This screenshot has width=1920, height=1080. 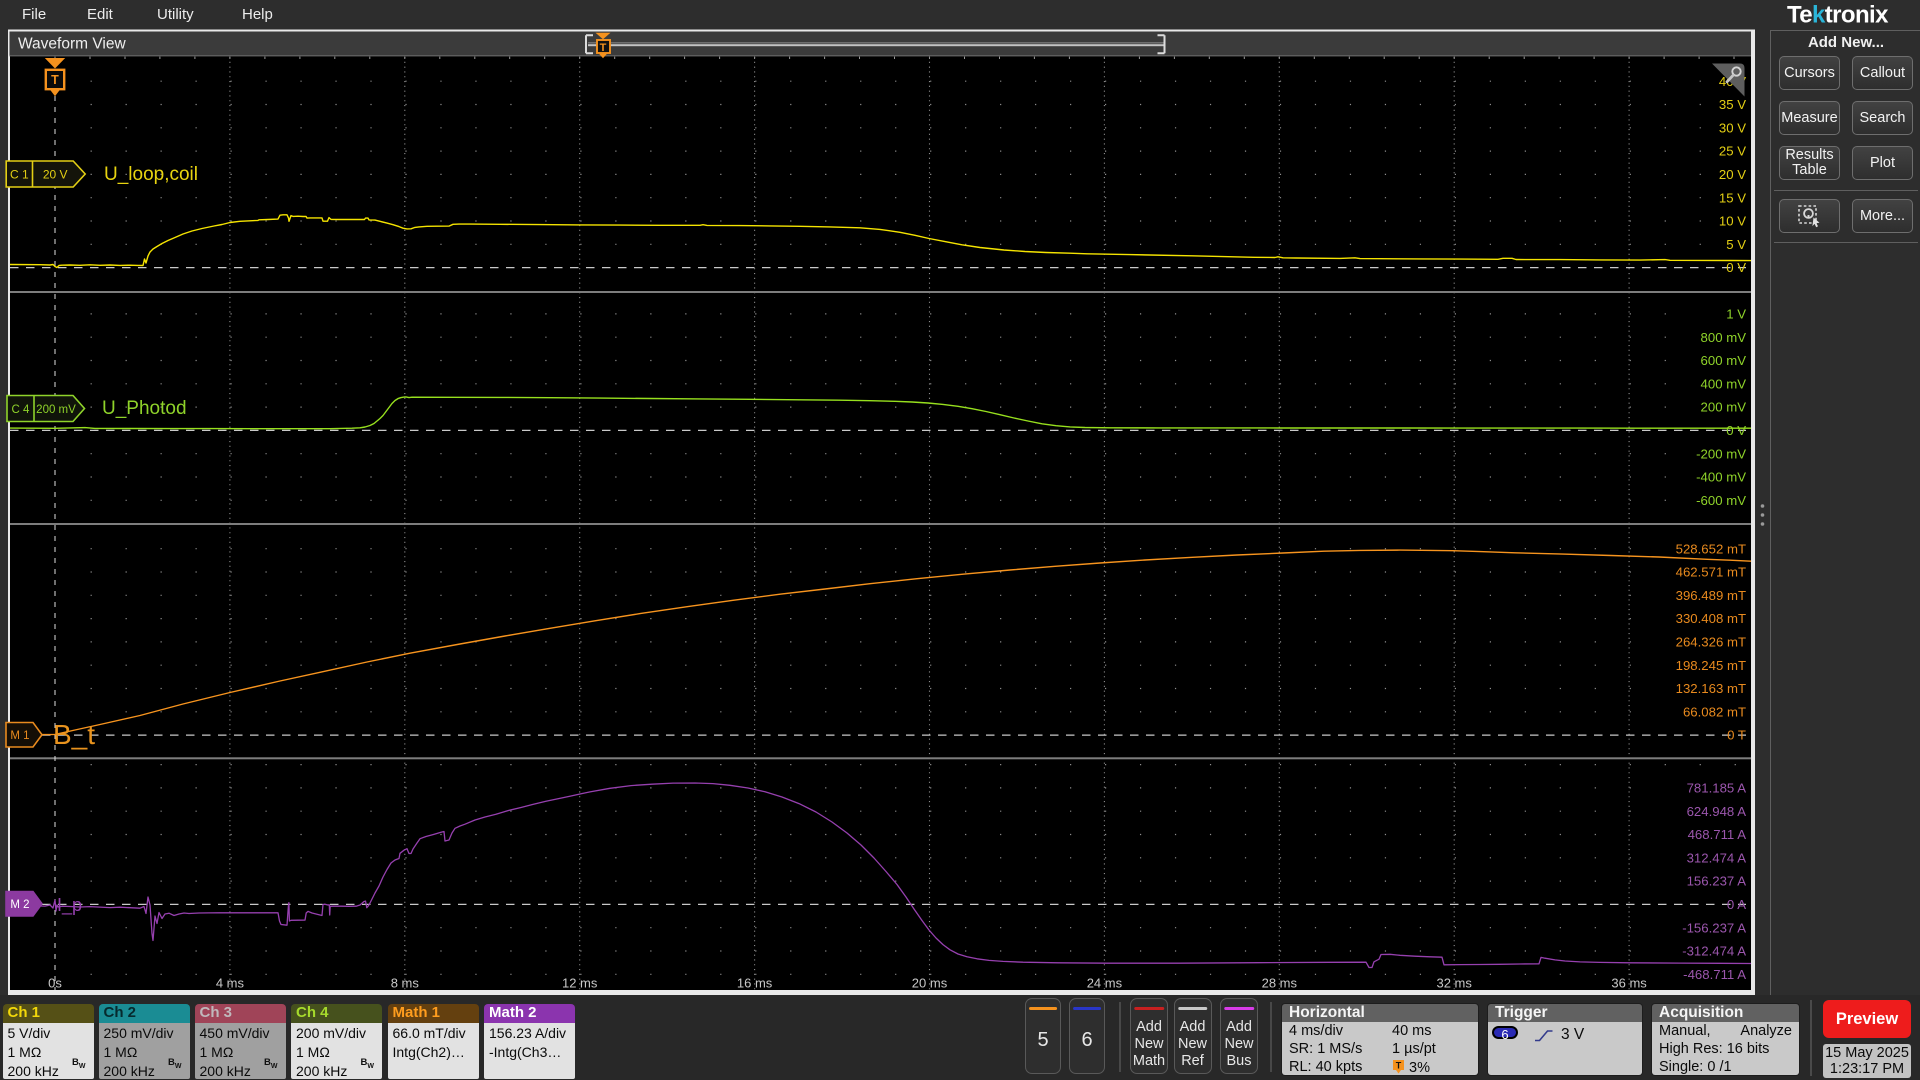 I want to click on svg-text: 32 ms, so click(x=1454, y=983).